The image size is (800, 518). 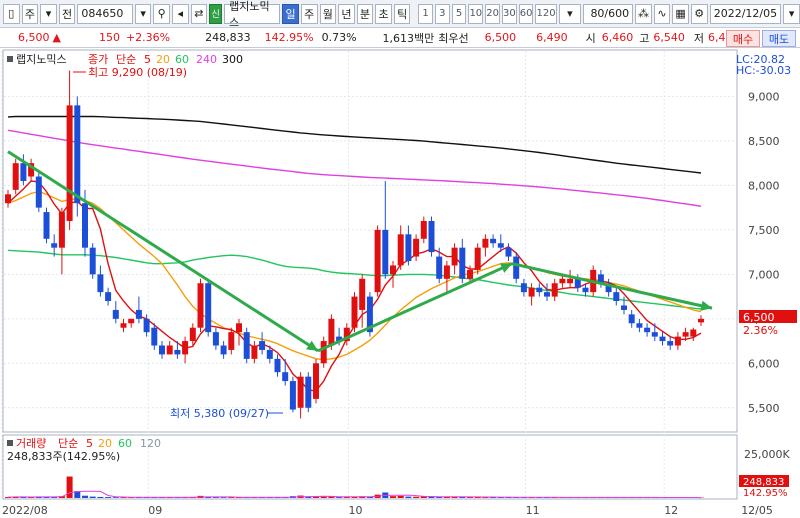 What do you see at coordinates (546, 13) in the screenshot?
I see `interval-120: 120` at bounding box center [546, 13].